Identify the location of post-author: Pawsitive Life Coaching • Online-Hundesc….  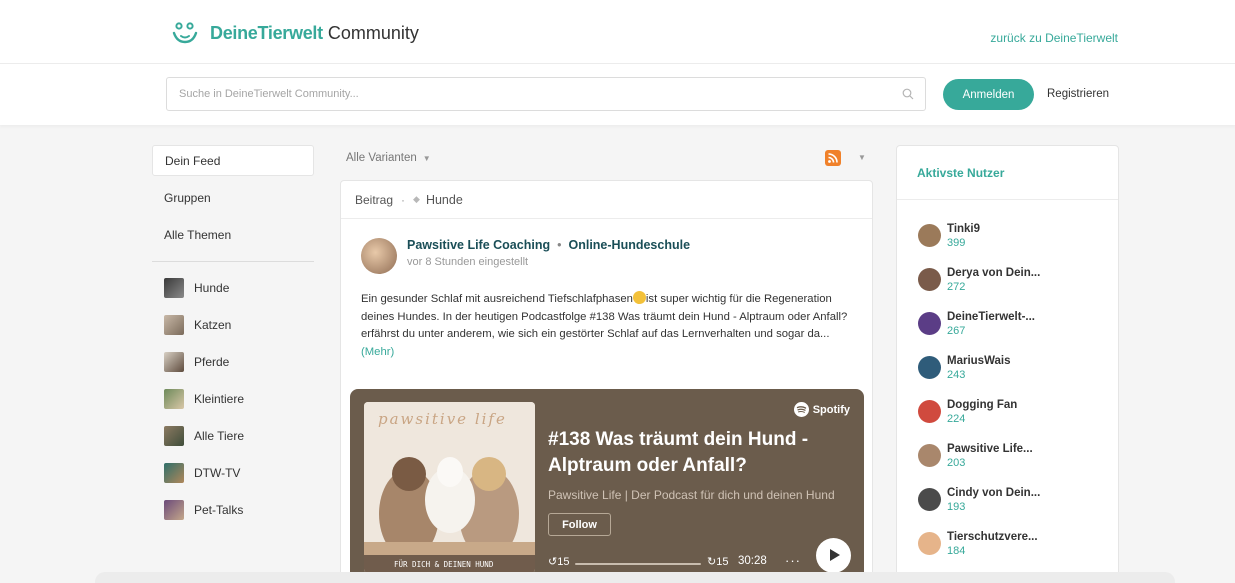
(525, 256).